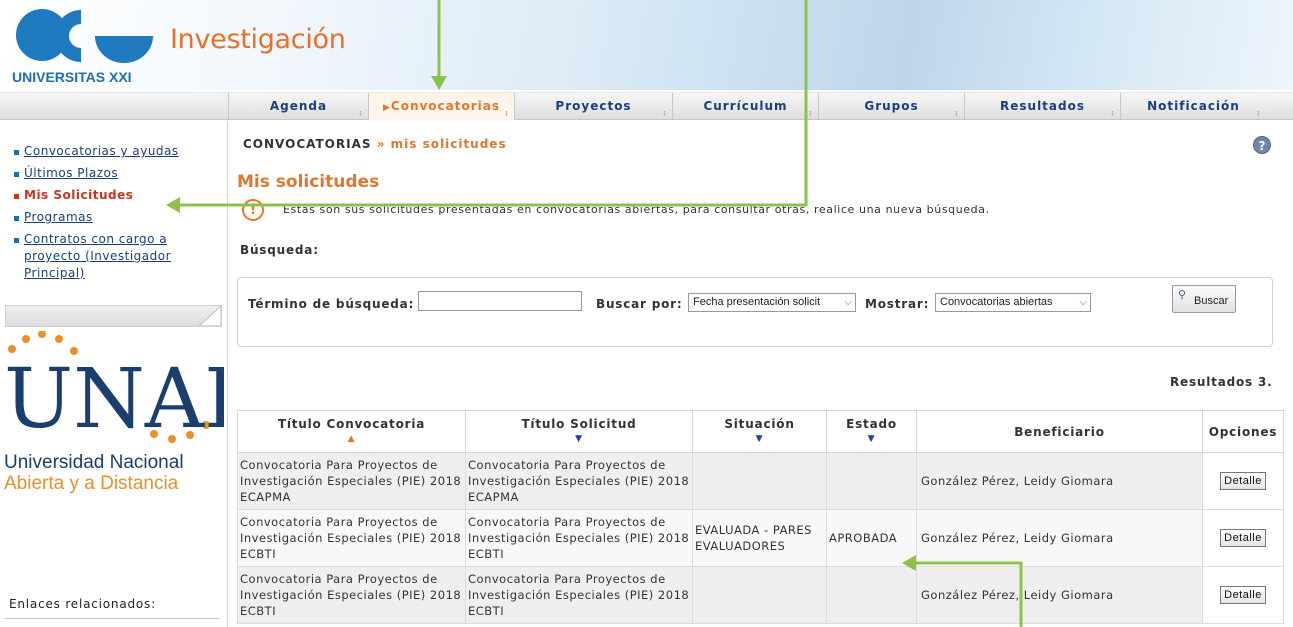 The image size is (1293, 627). Describe the element at coordinates (1182, 295) in the screenshot. I see `search-icon: ⚲` at that location.